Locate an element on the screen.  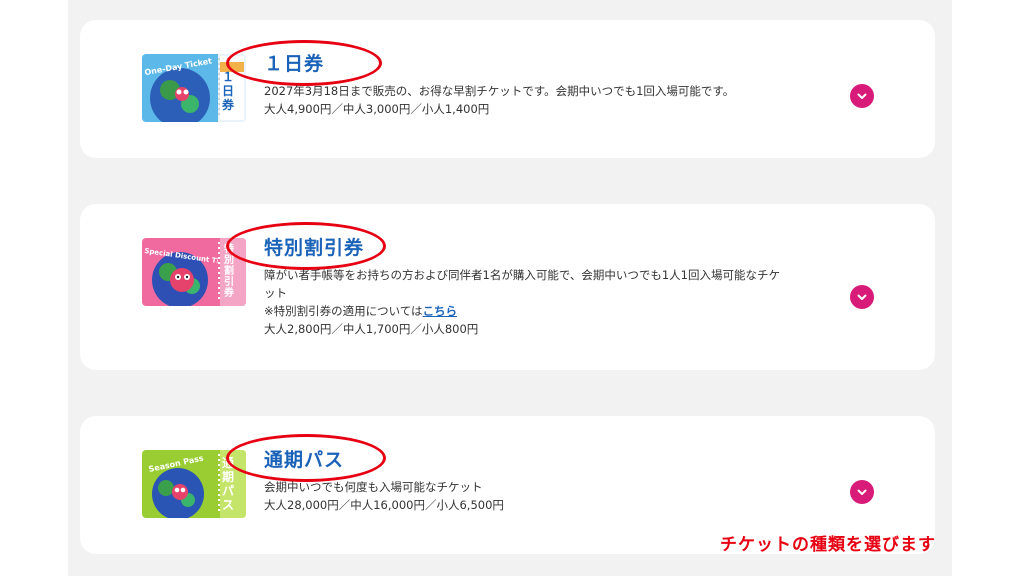
one-day-ticket-image-side: １日券 is located at coordinates (228, 91).